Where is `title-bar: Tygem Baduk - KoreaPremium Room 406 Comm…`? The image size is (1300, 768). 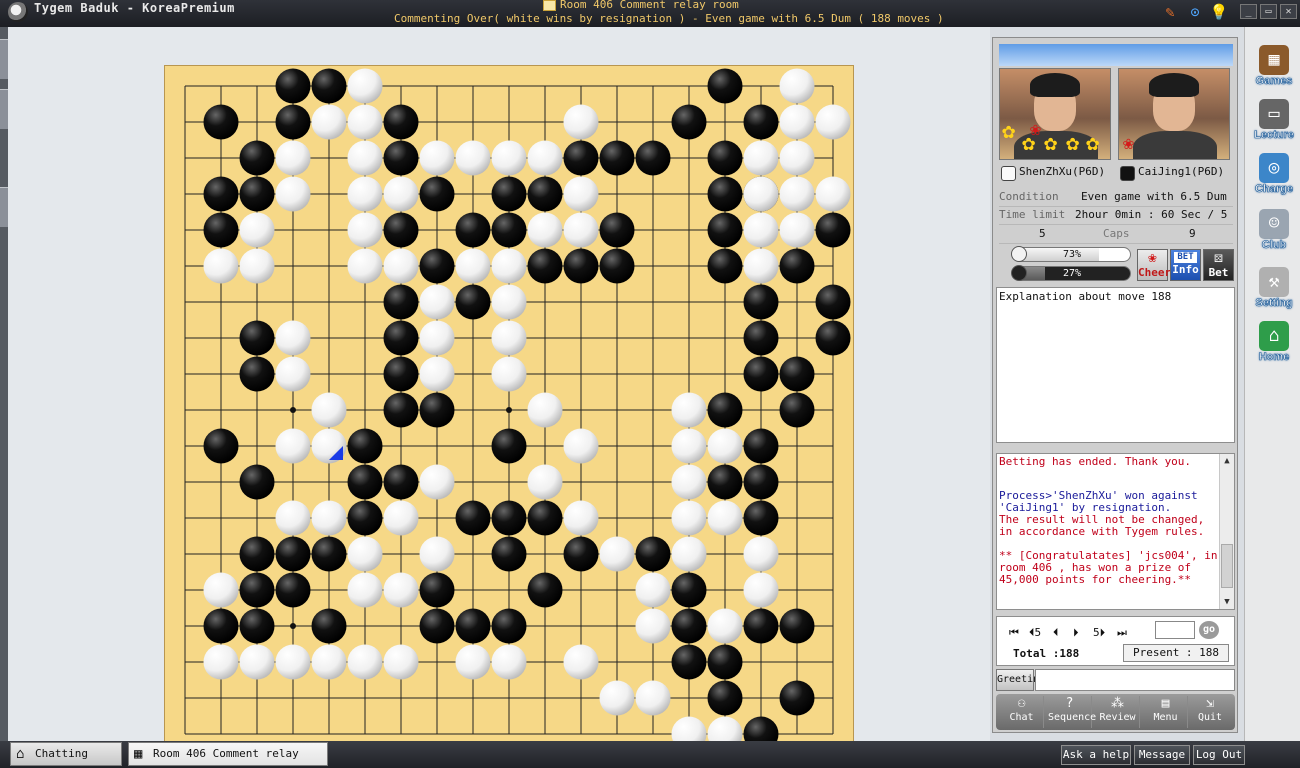 title-bar: Tygem Baduk - KoreaPremium Room 406 Comm… is located at coordinates (650, 13).